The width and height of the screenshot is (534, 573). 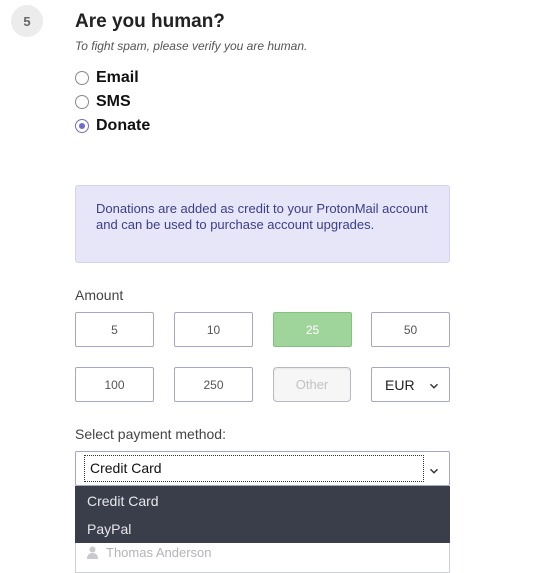 I want to click on cardholder-name-field: Thomas Anderson, so click(x=262, y=558).